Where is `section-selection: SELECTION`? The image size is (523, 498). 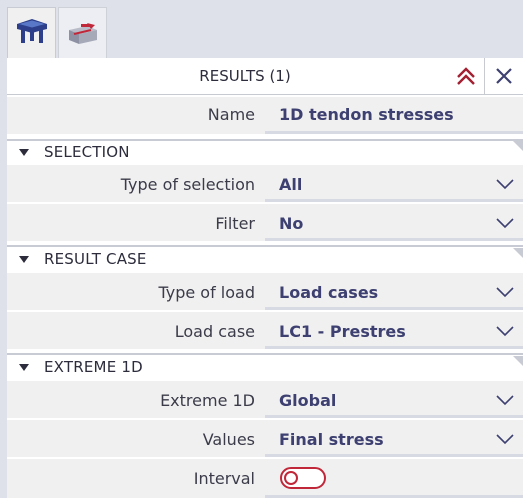 section-selection: SELECTION is located at coordinates (265, 153).